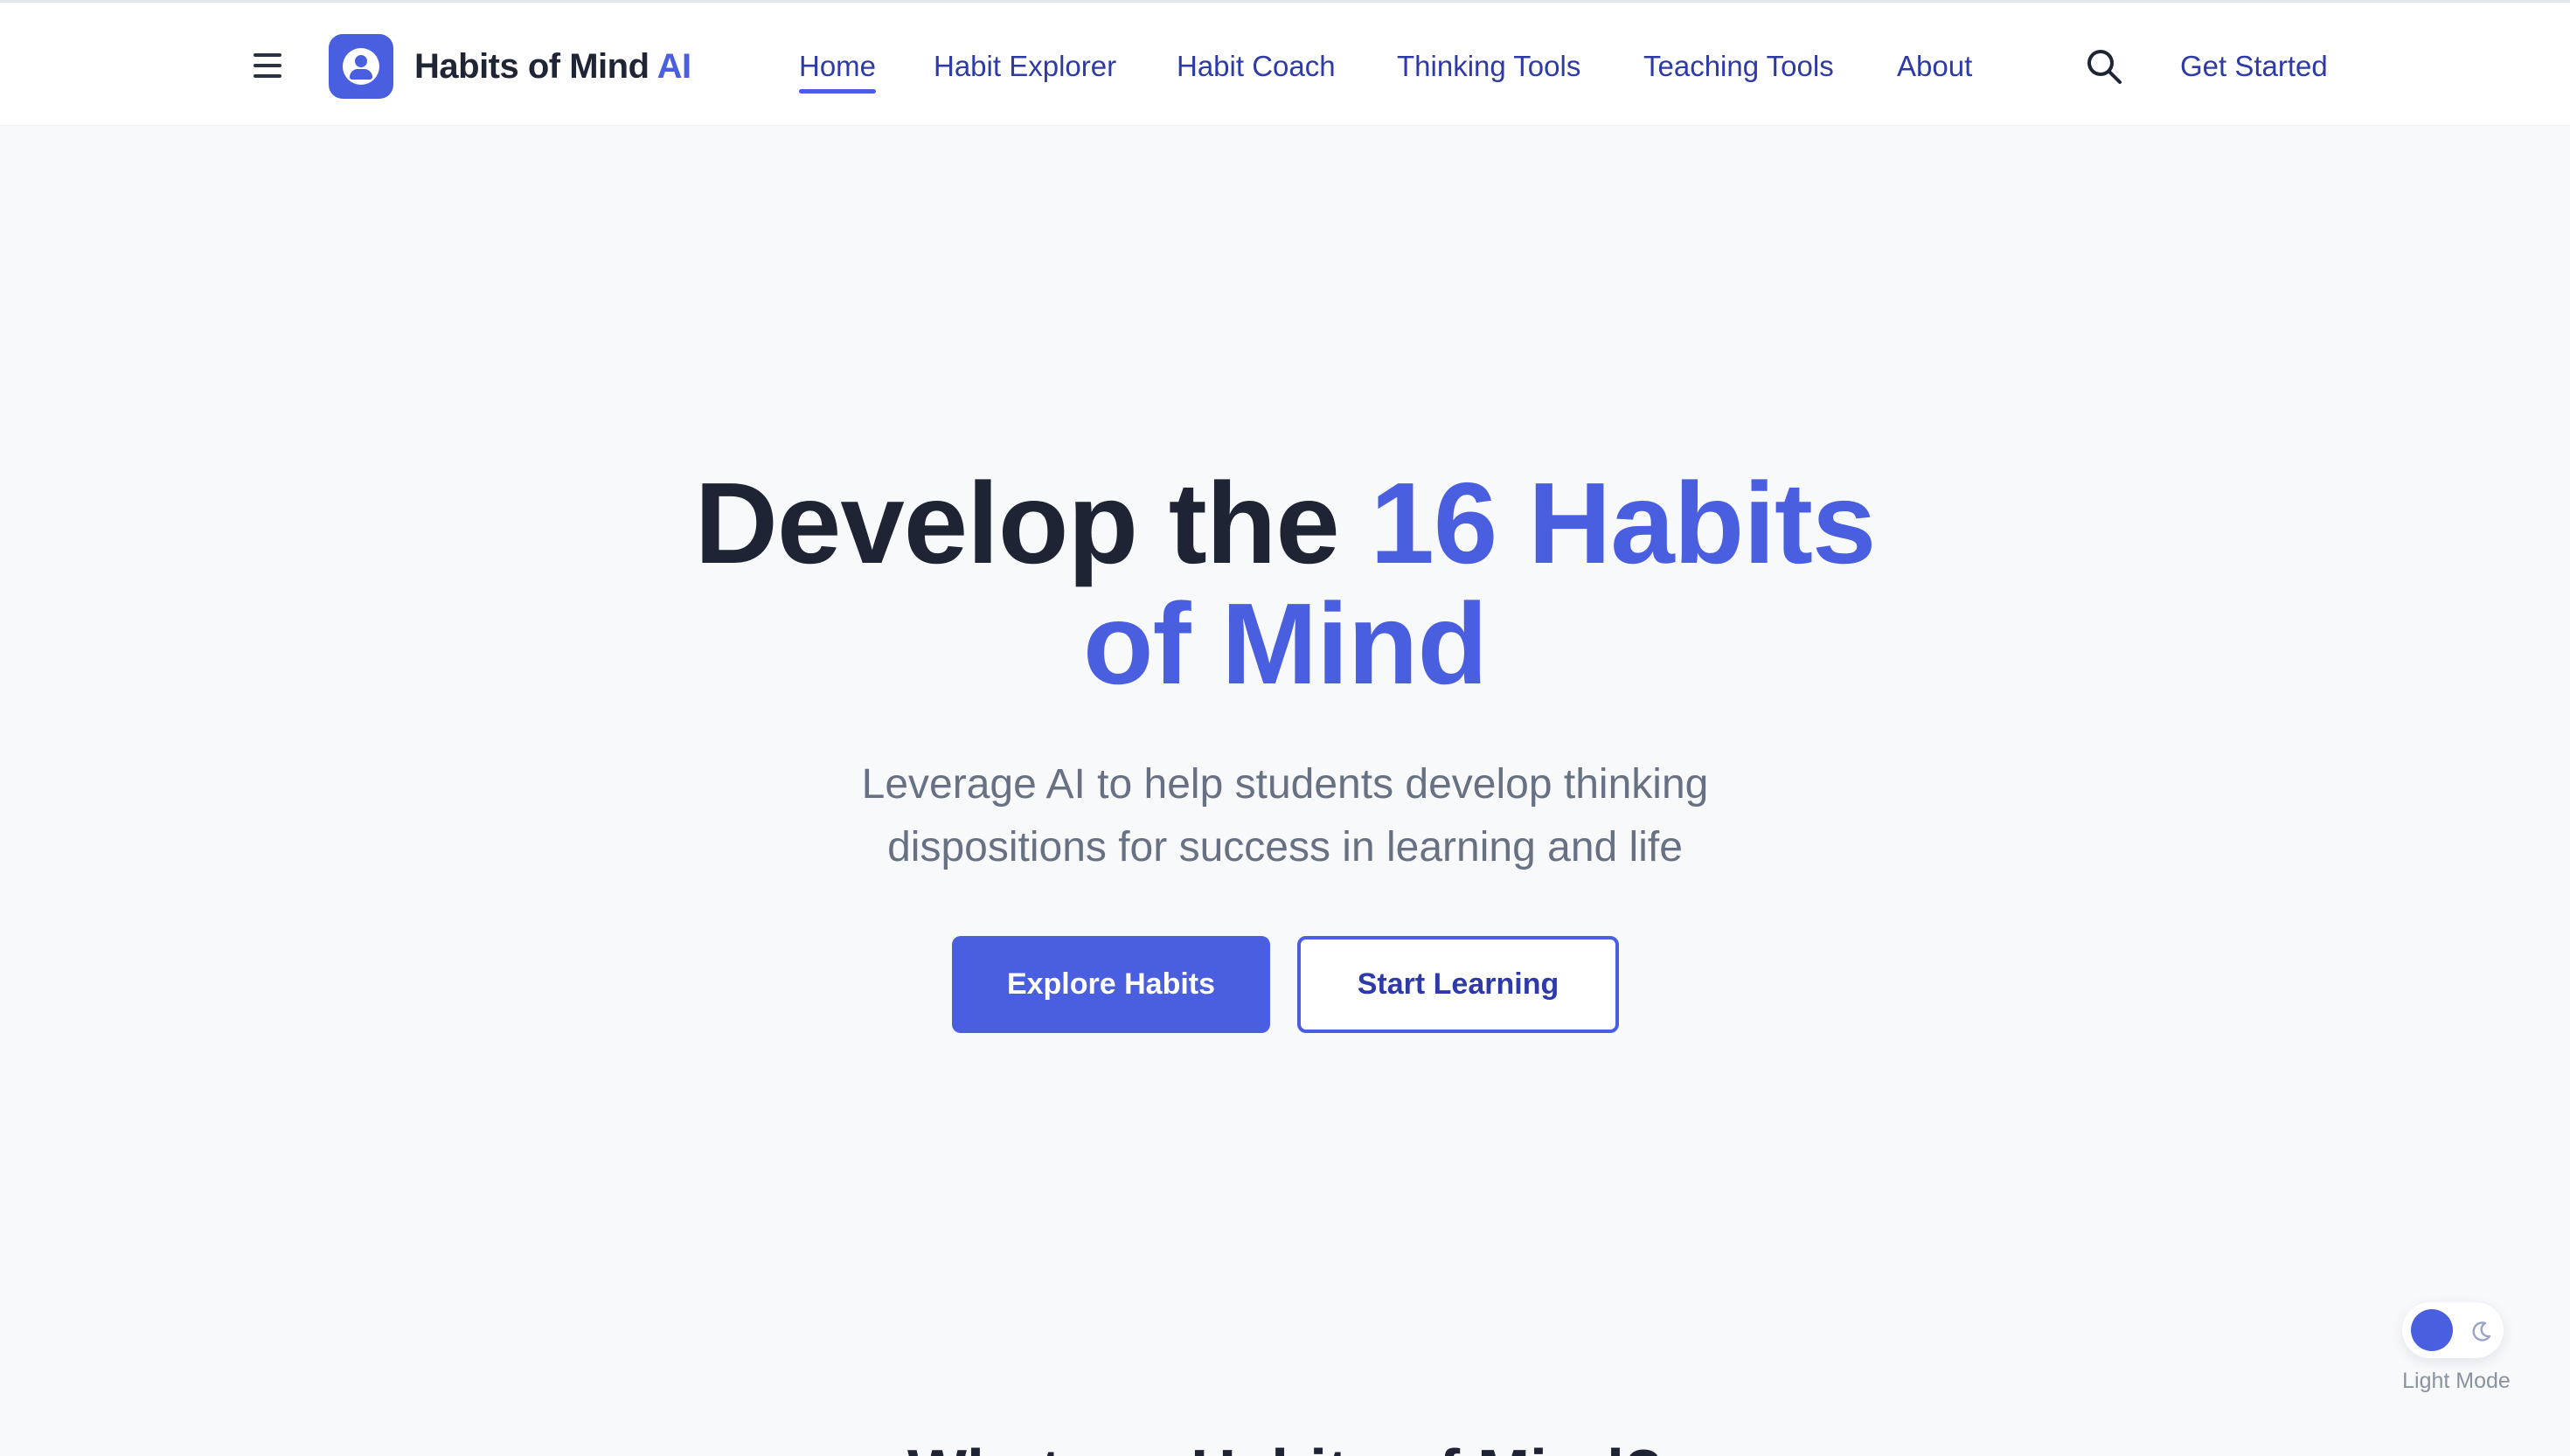 The height and width of the screenshot is (1456, 2570). What do you see at coordinates (2432, 1330) in the screenshot?
I see `toggle-knob` at bounding box center [2432, 1330].